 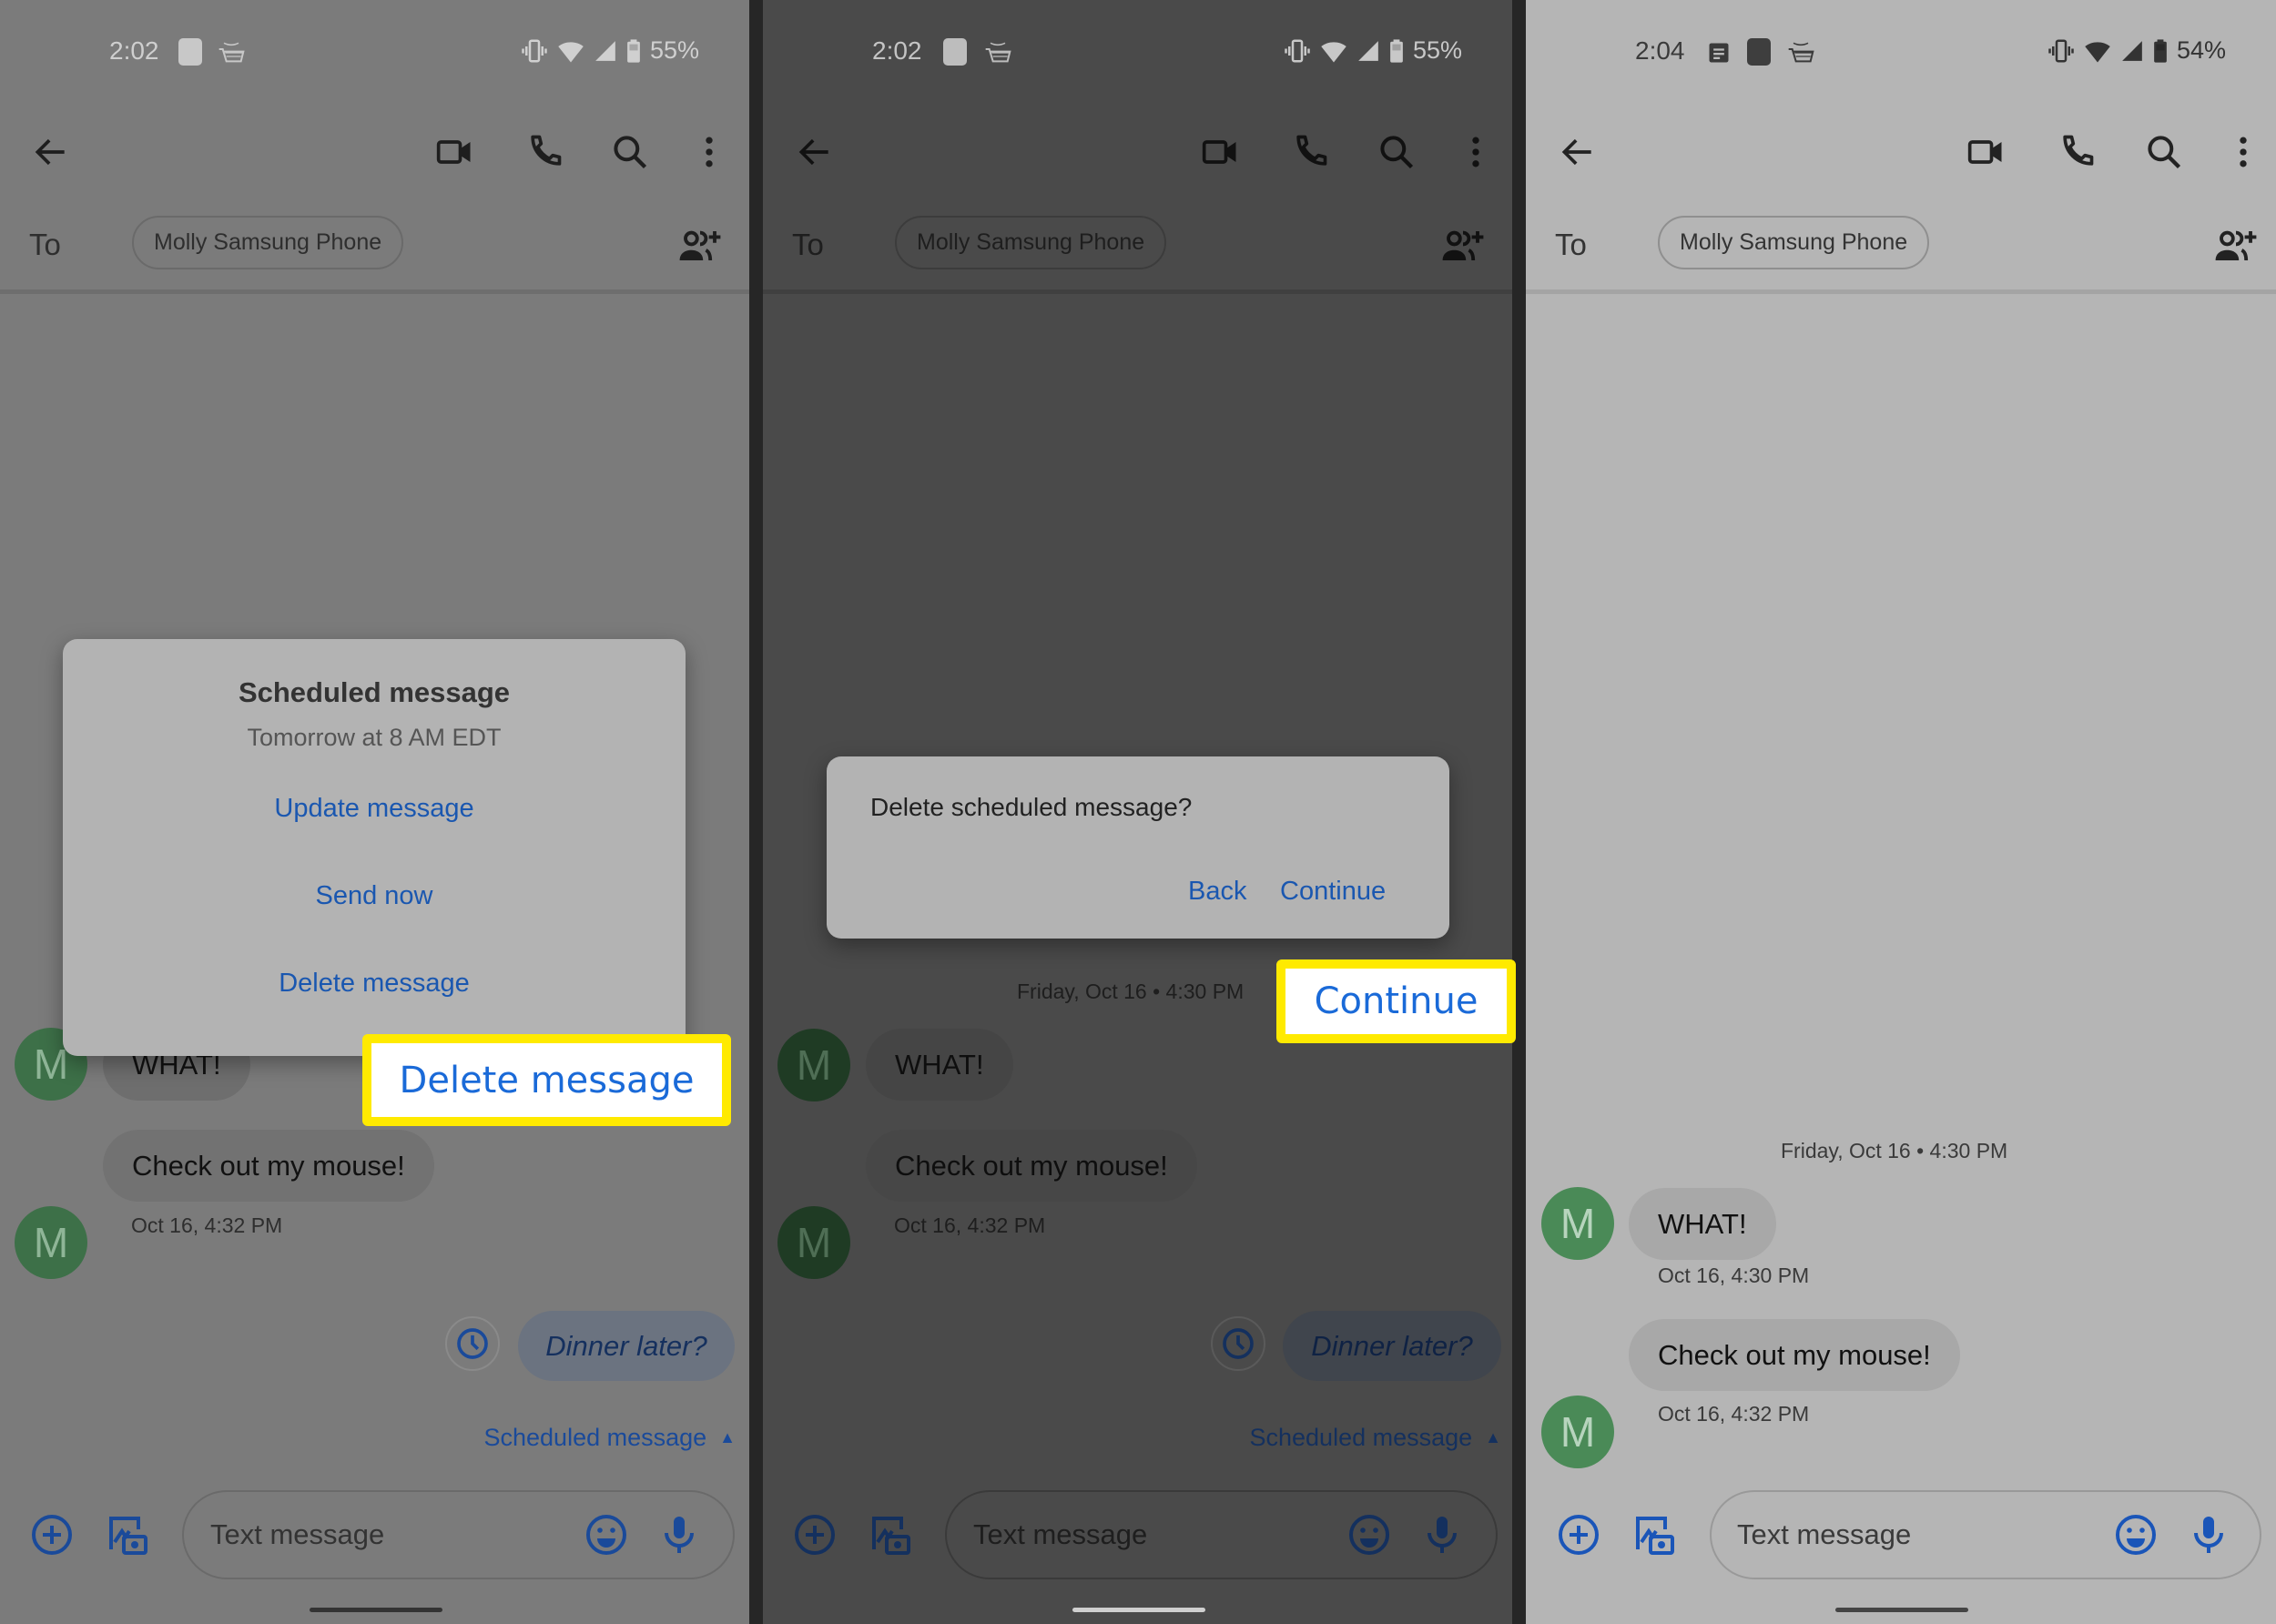 What do you see at coordinates (374, 984) in the screenshot?
I see `delete-message-button: Delete message` at bounding box center [374, 984].